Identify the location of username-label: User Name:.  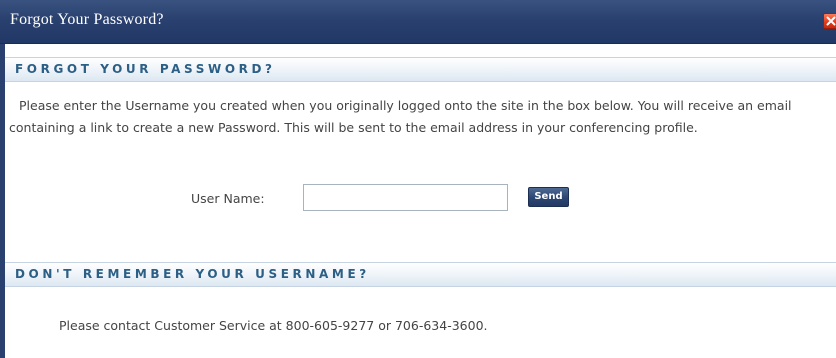
(228, 198).